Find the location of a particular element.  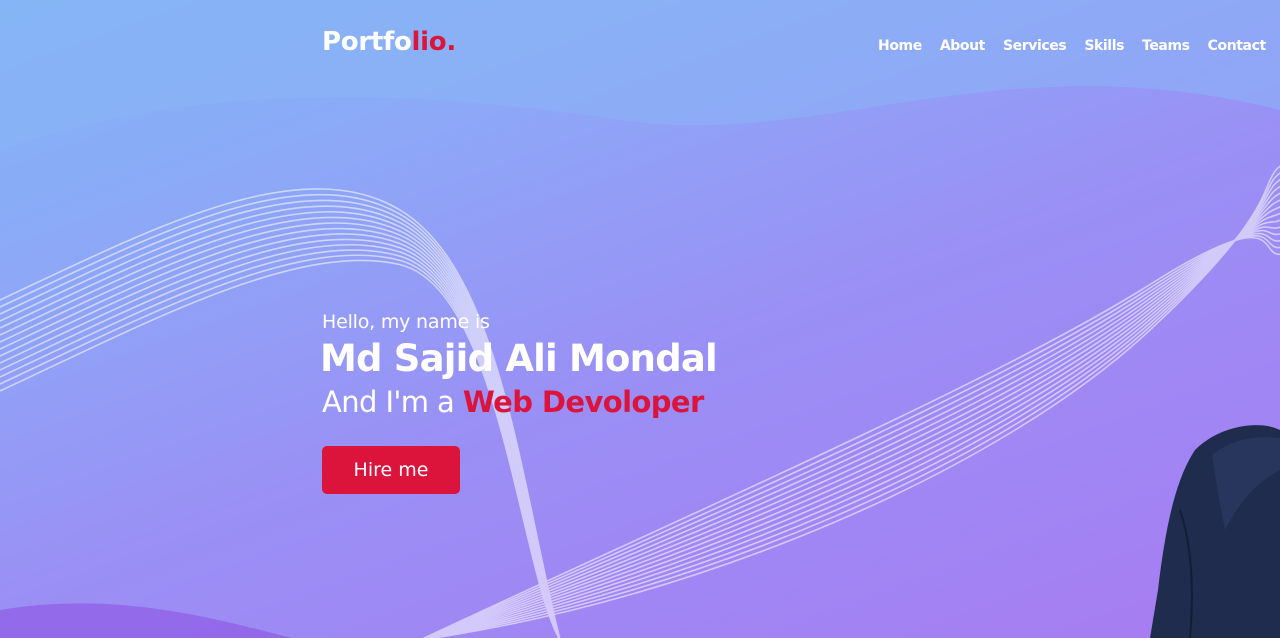

nav-link-home: Home is located at coordinates (900, 46).